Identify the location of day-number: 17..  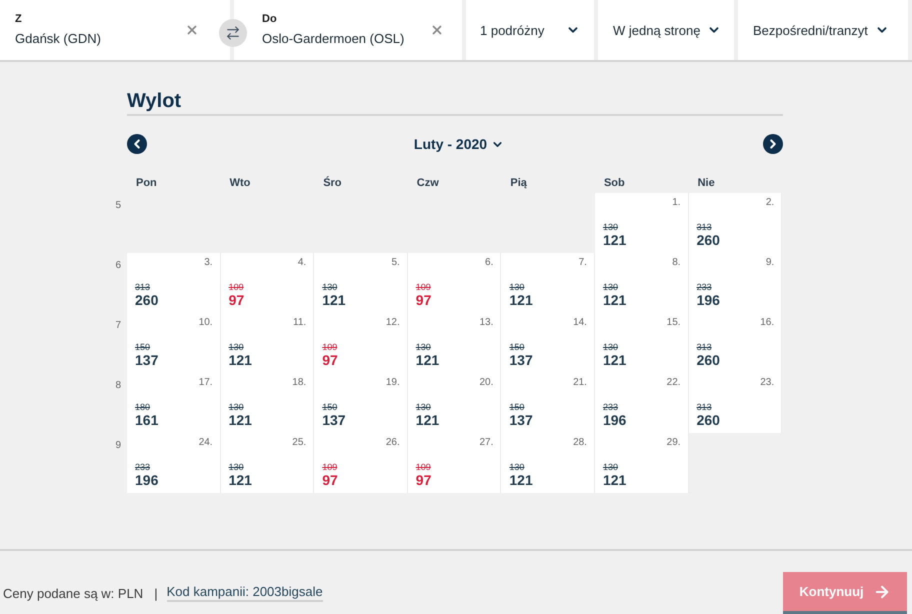
(205, 383).